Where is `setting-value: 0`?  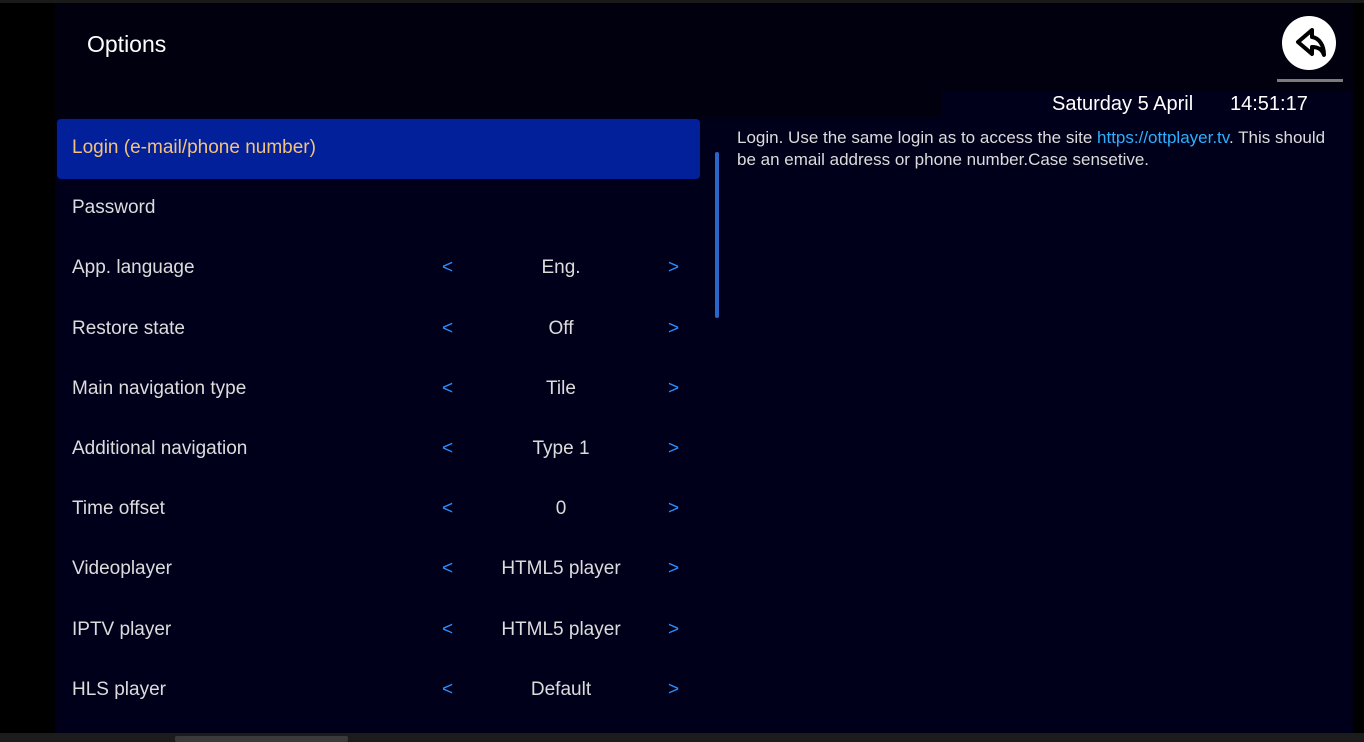 setting-value: 0 is located at coordinates (561, 509).